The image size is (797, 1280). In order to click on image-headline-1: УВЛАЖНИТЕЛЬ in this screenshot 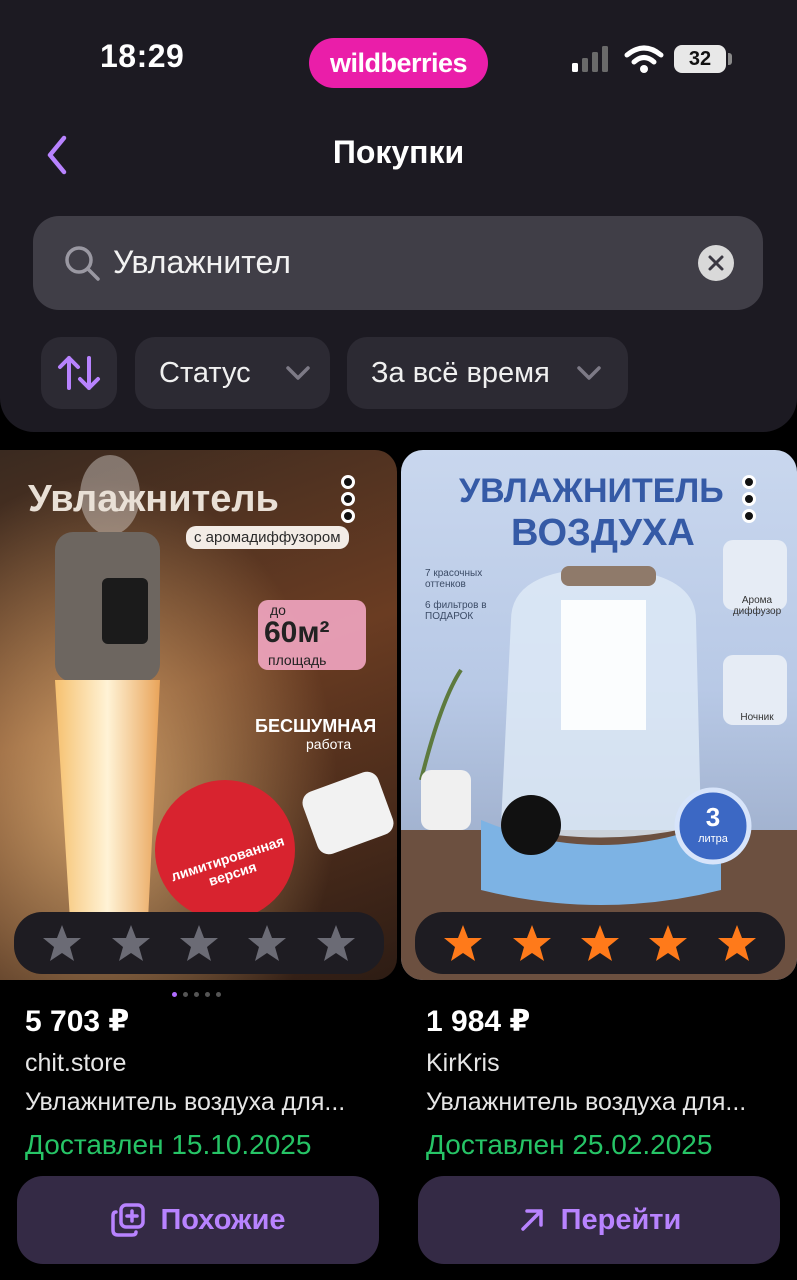, I will do `click(591, 491)`.